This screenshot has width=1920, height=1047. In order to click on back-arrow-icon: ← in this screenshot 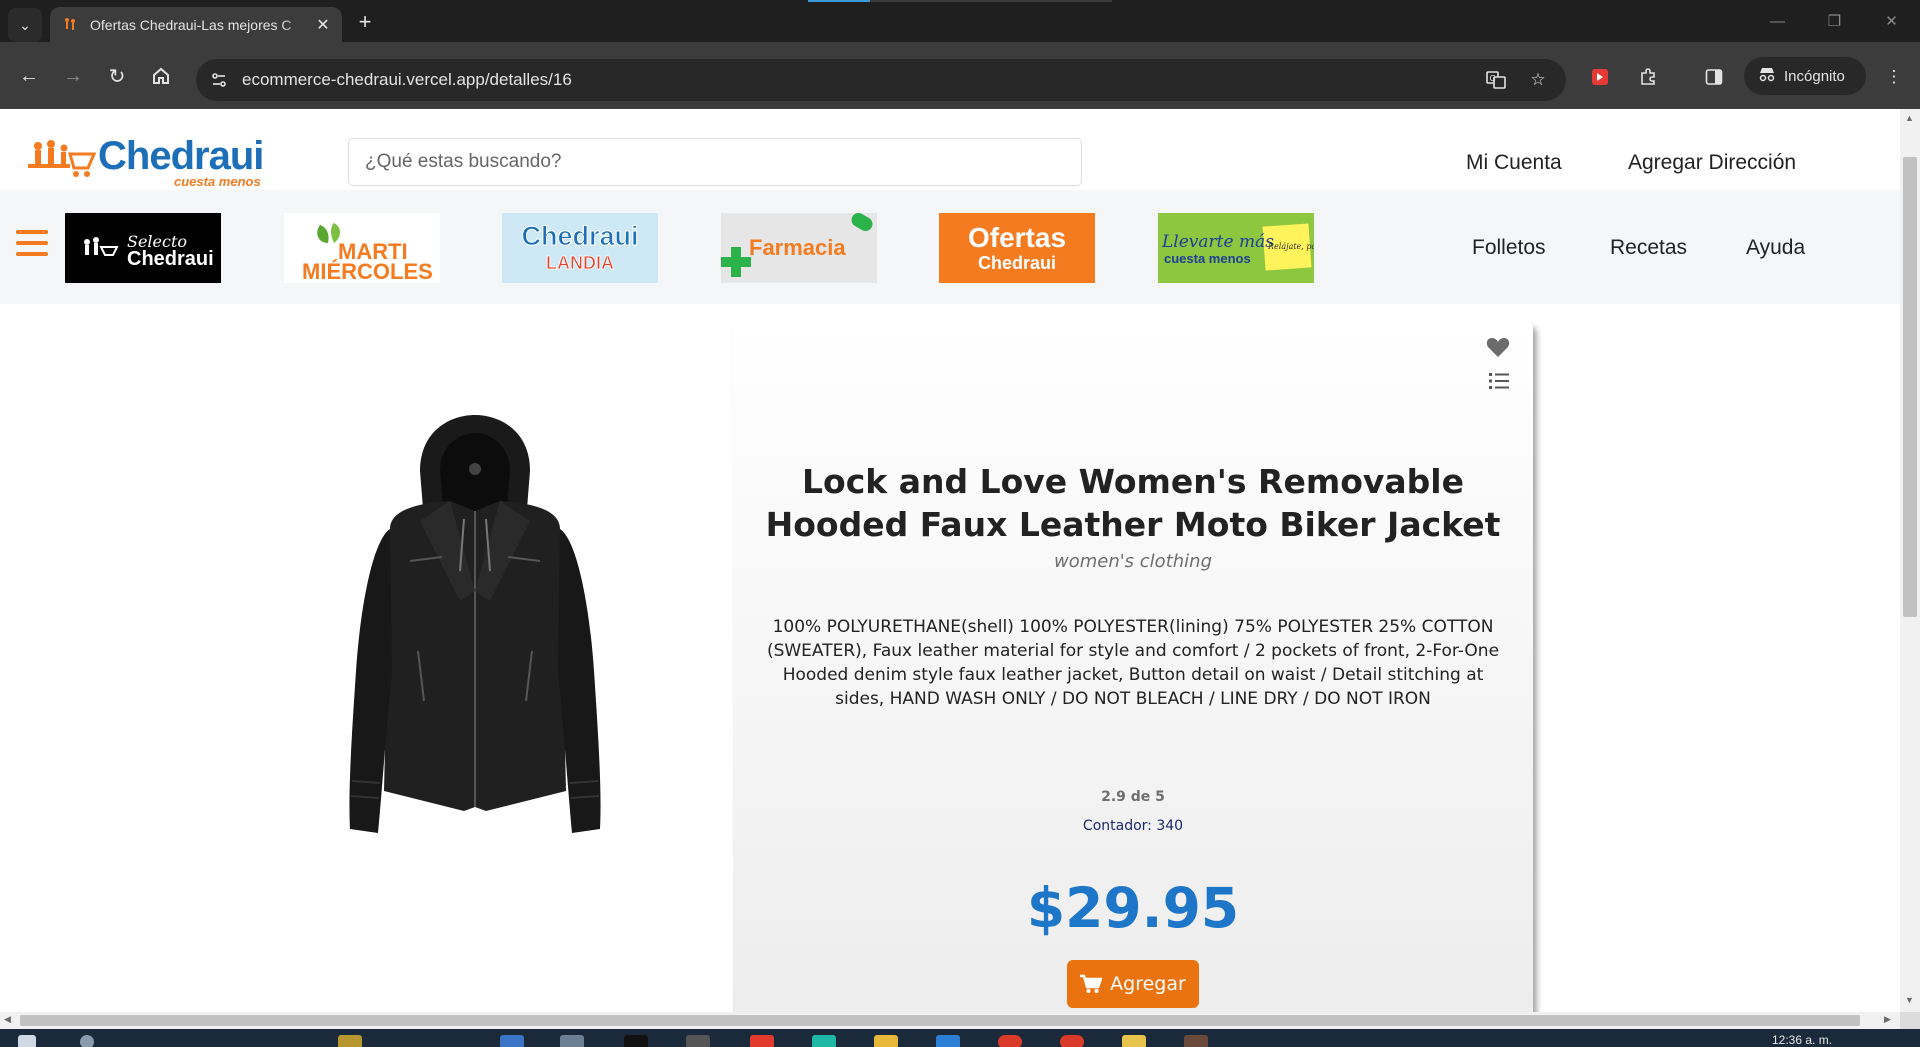, I will do `click(29, 76)`.